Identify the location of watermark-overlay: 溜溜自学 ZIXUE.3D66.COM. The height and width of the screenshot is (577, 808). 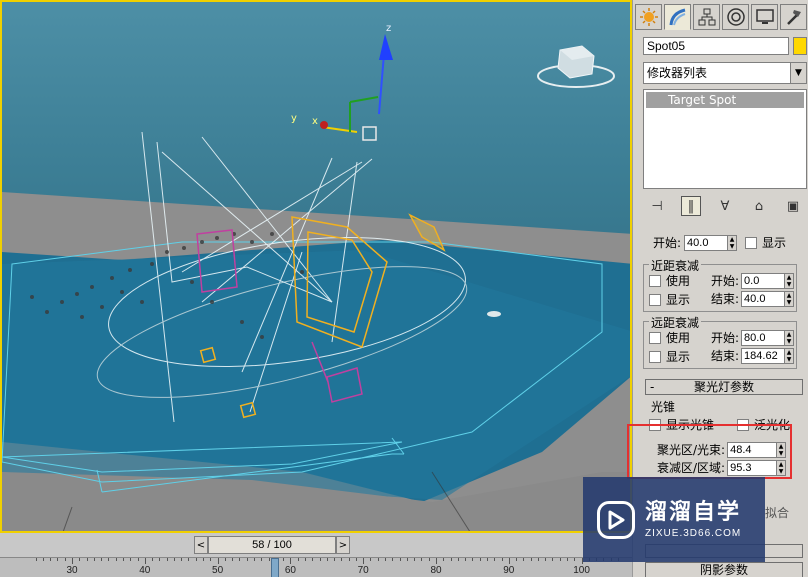
(674, 519).